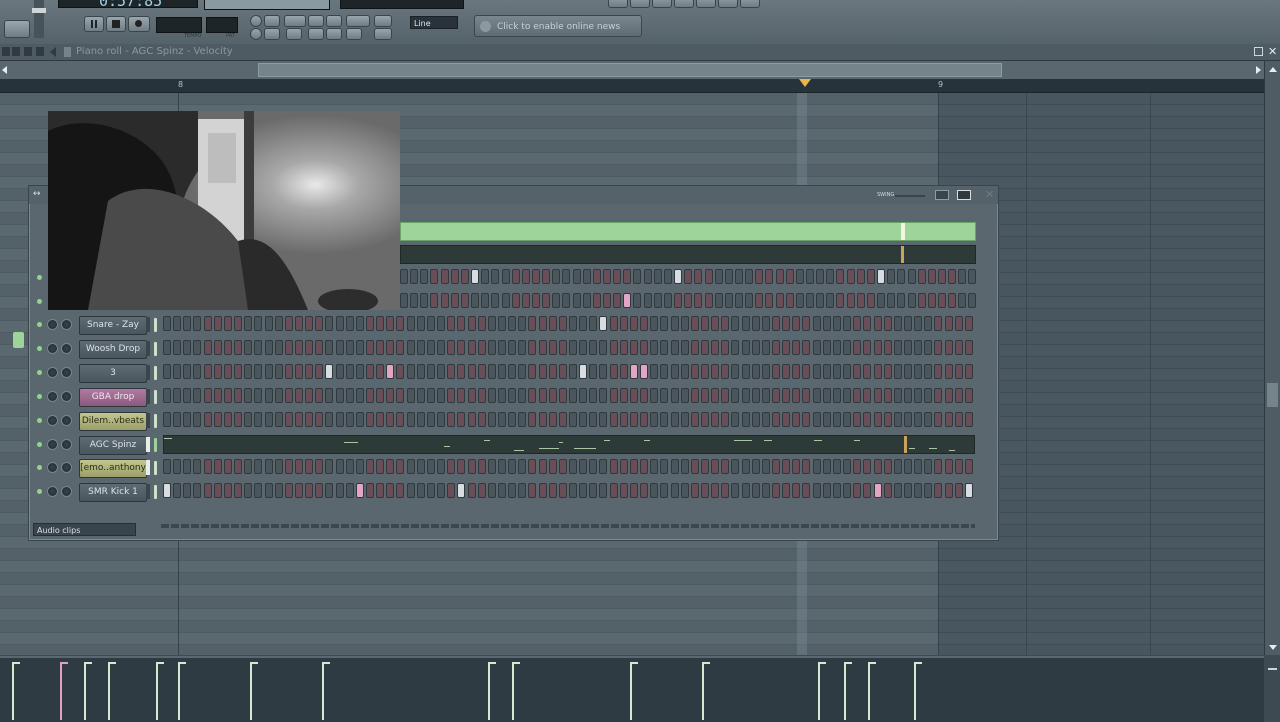 This screenshot has height=722, width=1280. Describe the element at coordinates (67, 52) in the screenshot. I see `piano-roll-knob` at that location.